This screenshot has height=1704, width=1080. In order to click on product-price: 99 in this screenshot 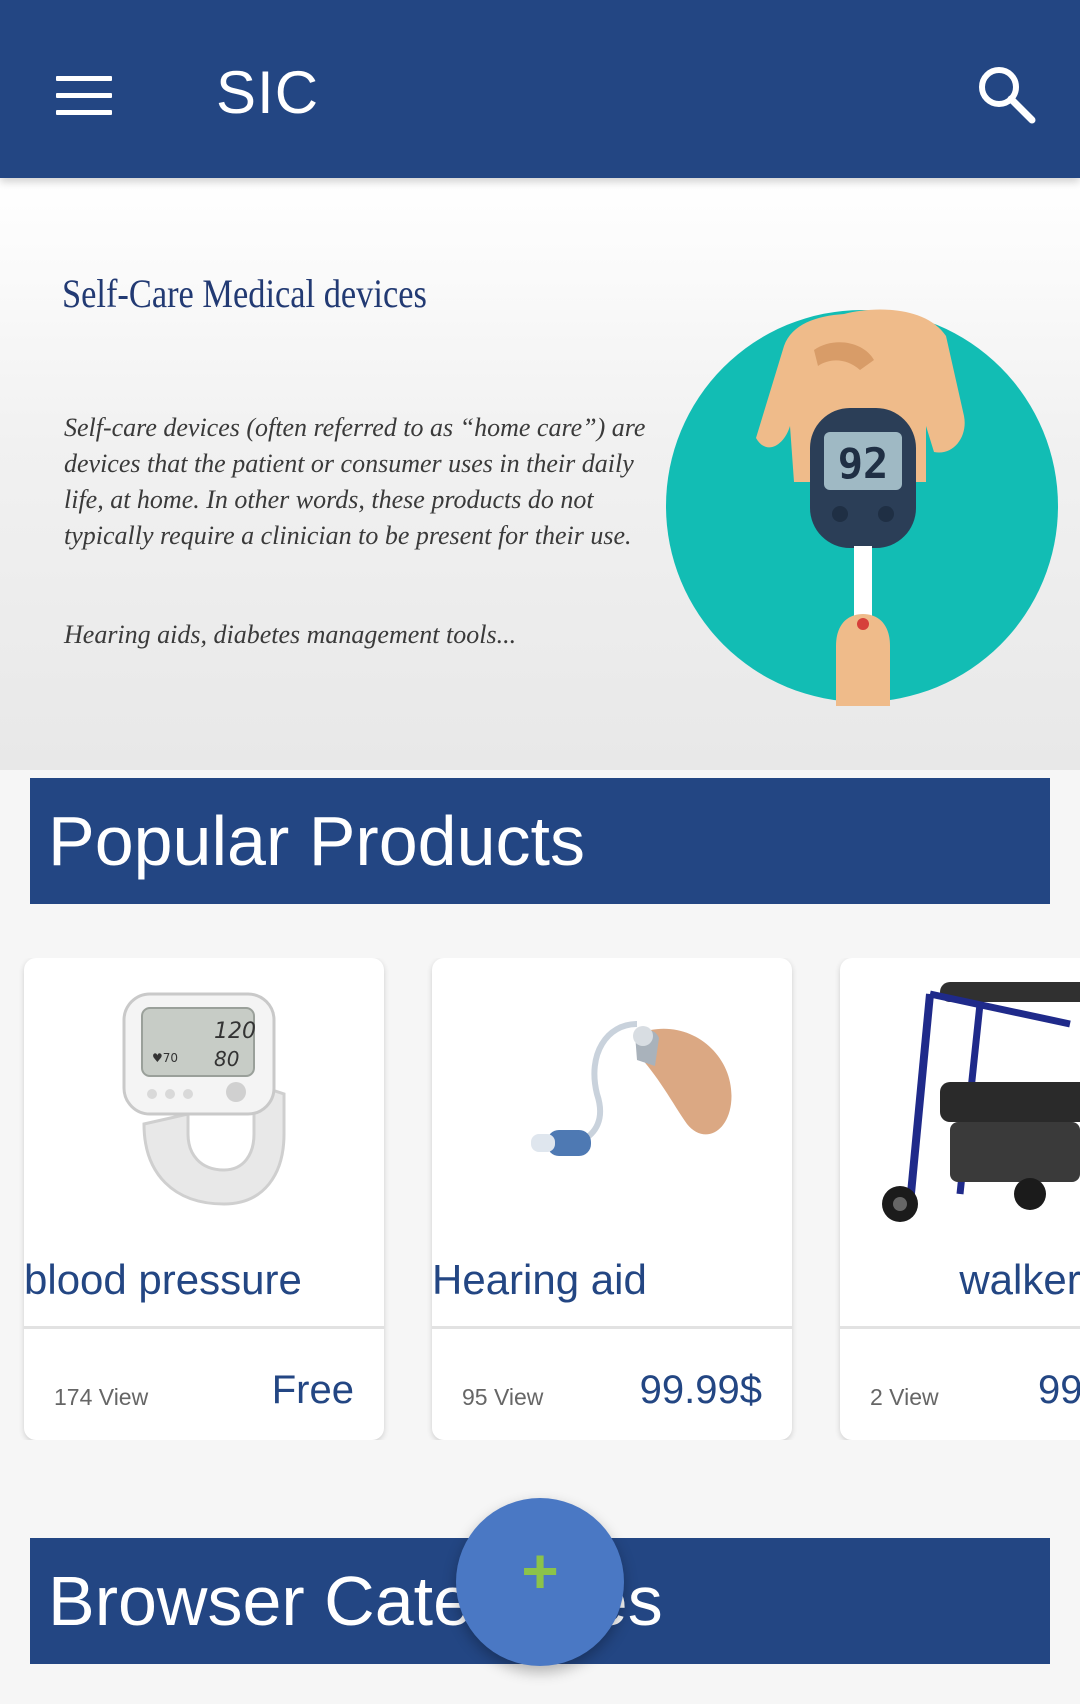, I will do `click(1059, 1390)`.